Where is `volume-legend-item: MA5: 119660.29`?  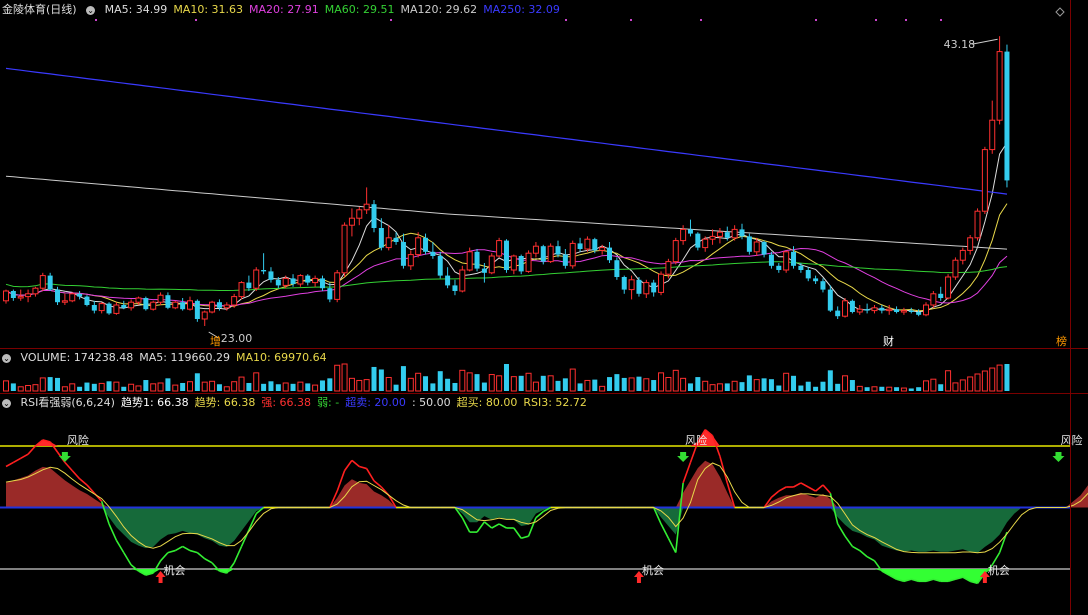 volume-legend-item: MA5: 119660.29 is located at coordinates (184, 357).